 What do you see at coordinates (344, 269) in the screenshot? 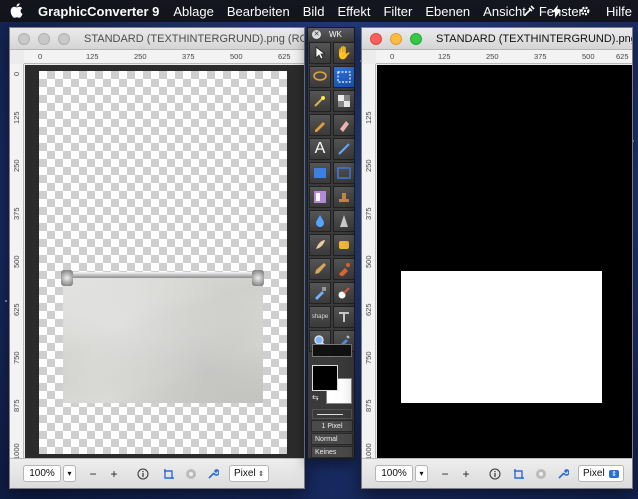
I see `fill-tool-icon` at bounding box center [344, 269].